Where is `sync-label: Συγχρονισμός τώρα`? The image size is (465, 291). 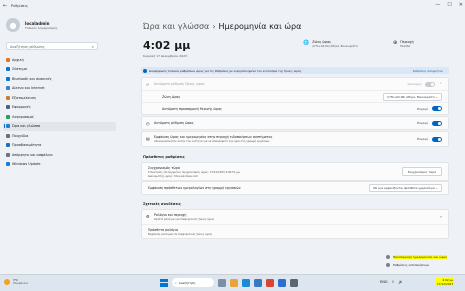
sync-label: Συγχρονισμός τώρα is located at coordinates (164, 167).